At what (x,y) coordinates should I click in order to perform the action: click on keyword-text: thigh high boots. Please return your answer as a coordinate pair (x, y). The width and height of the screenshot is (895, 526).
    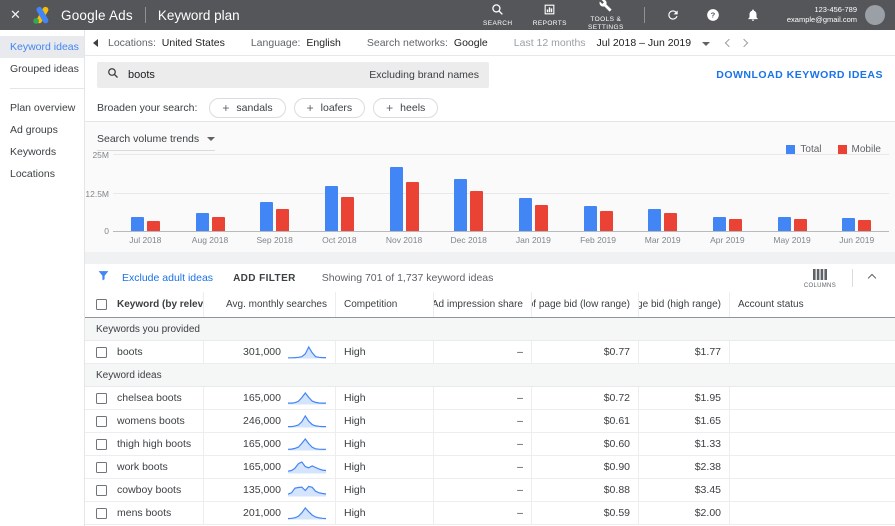
    Looking at the image, I should click on (154, 444).